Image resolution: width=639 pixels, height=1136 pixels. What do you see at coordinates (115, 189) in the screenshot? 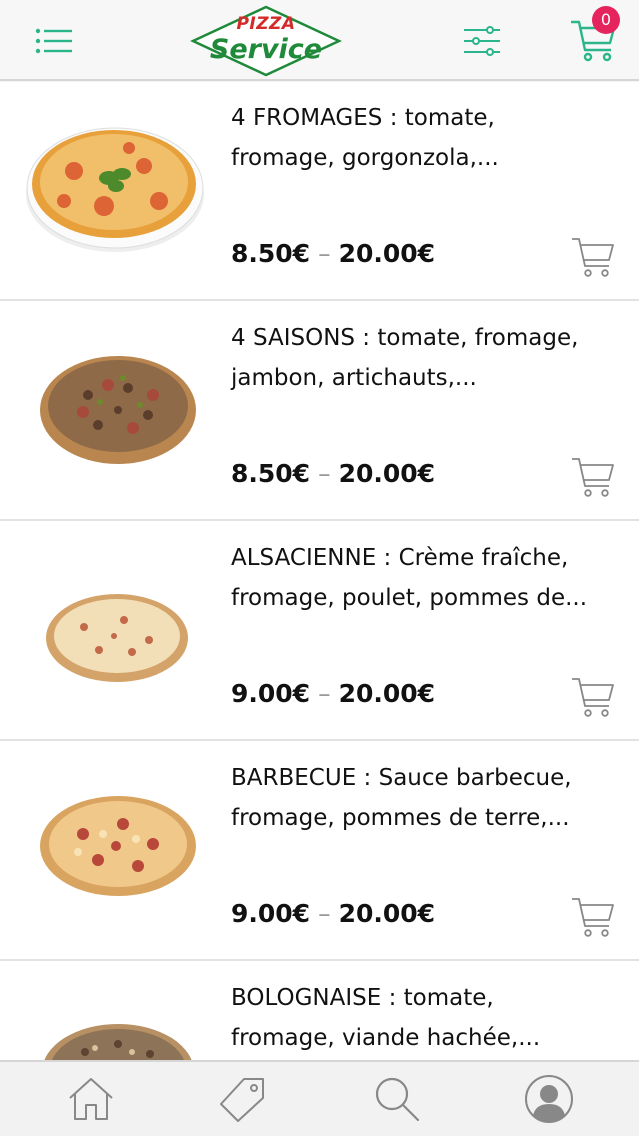
I see `pizza-4-fromages-image` at bounding box center [115, 189].